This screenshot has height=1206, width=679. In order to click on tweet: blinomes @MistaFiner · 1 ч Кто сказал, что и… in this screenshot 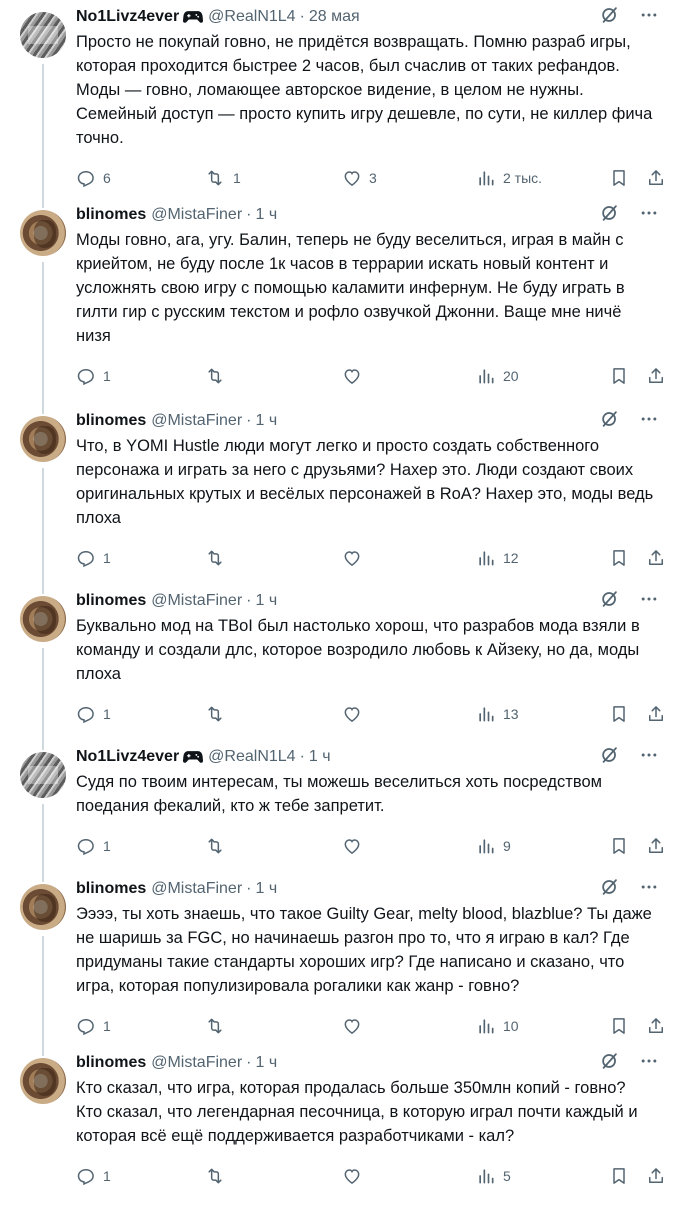, I will do `click(339, 1126)`.